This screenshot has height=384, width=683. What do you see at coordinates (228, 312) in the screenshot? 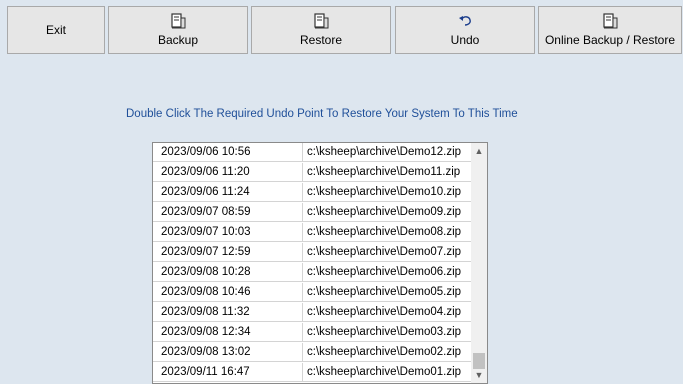
I see `undo-point-date: 2023/09/08 11:32` at bounding box center [228, 312].